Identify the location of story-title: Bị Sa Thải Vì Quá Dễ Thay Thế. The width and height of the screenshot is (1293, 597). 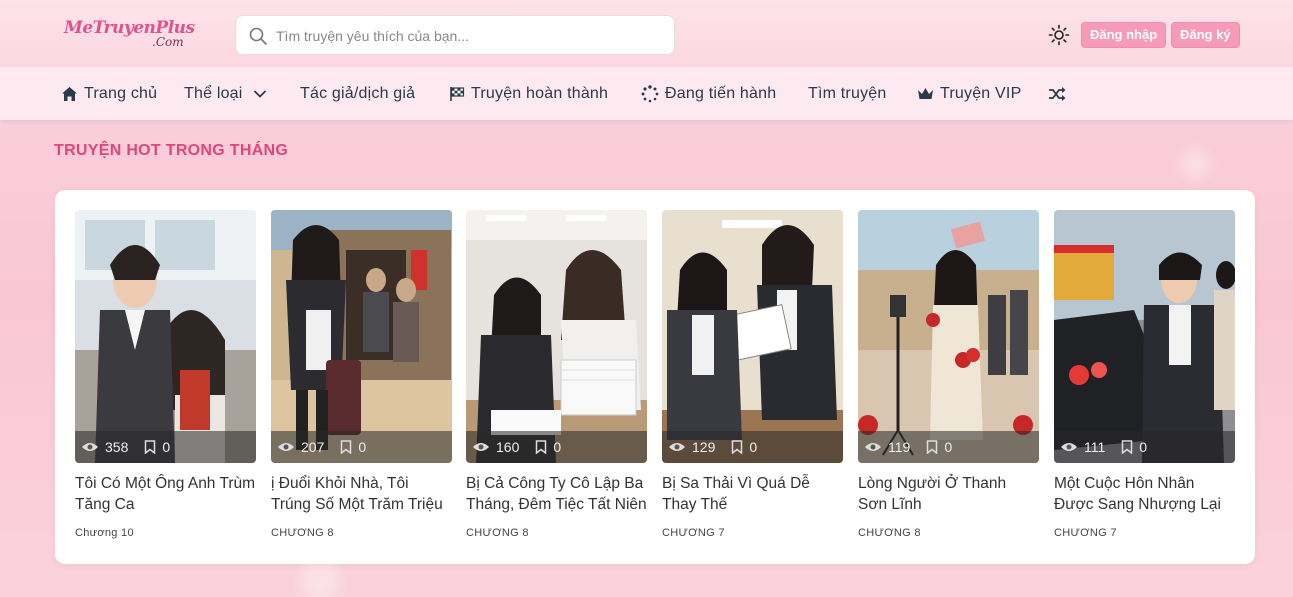
(752, 495).